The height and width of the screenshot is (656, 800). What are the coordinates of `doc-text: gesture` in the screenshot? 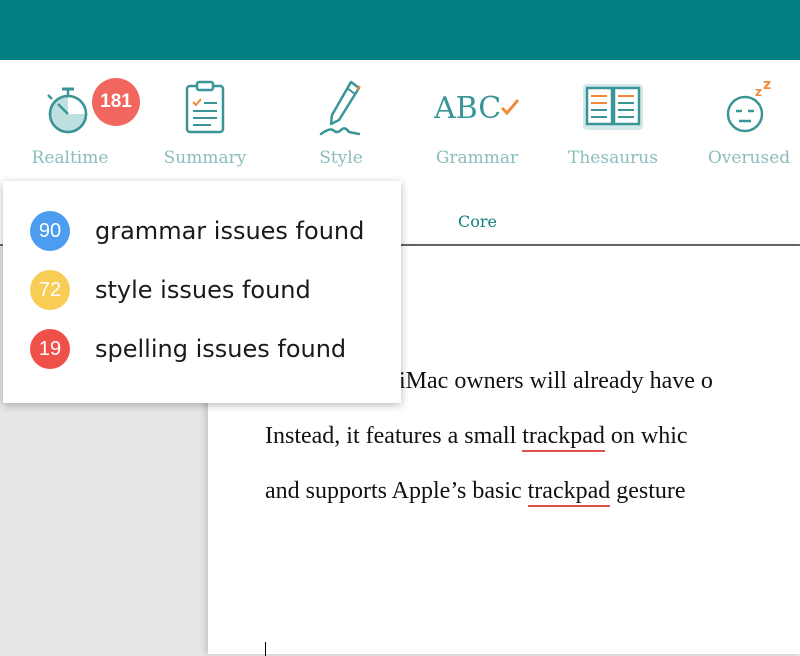 It's located at (648, 491).